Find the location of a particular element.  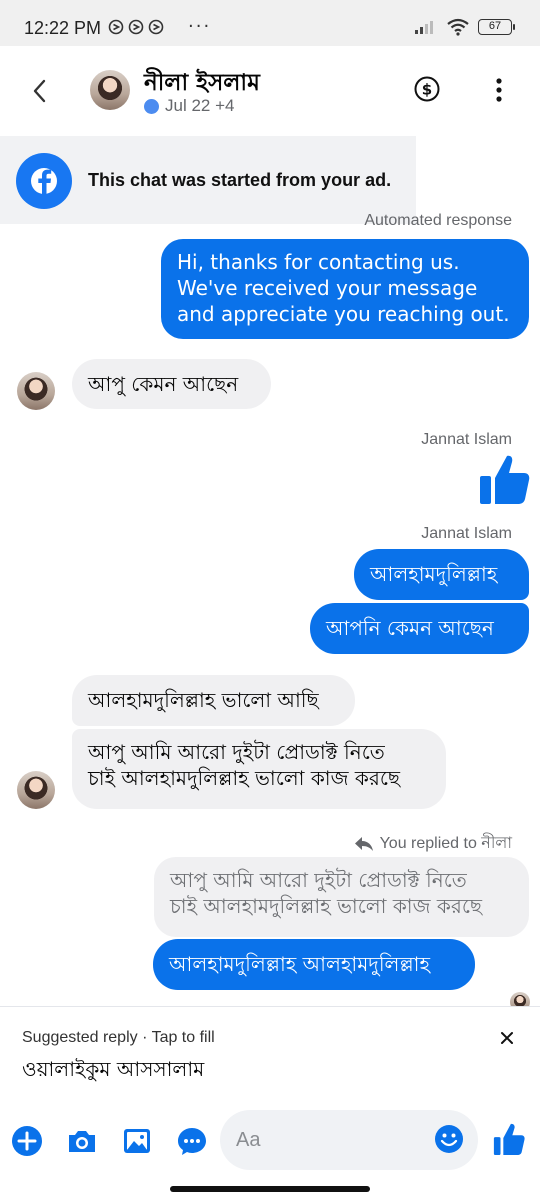

contact-subtitle: Jul 22 +4 is located at coordinates (189, 106).